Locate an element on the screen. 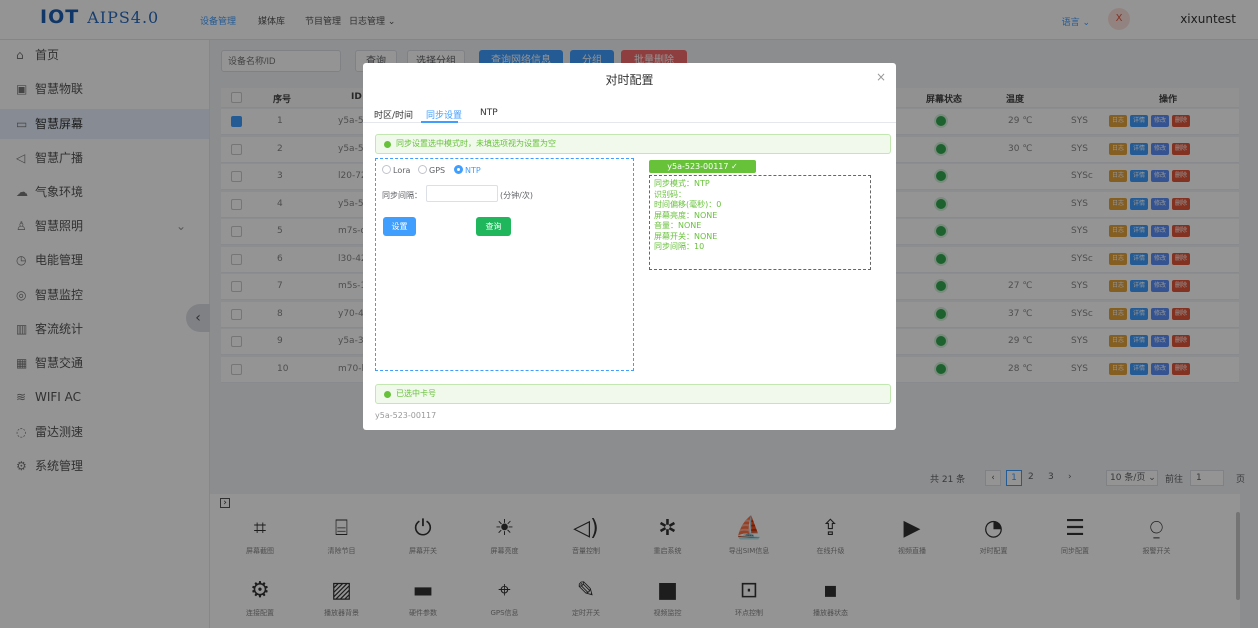 The width and height of the screenshot is (1258, 628). info-line: 同步模式：NTP is located at coordinates (682, 183).